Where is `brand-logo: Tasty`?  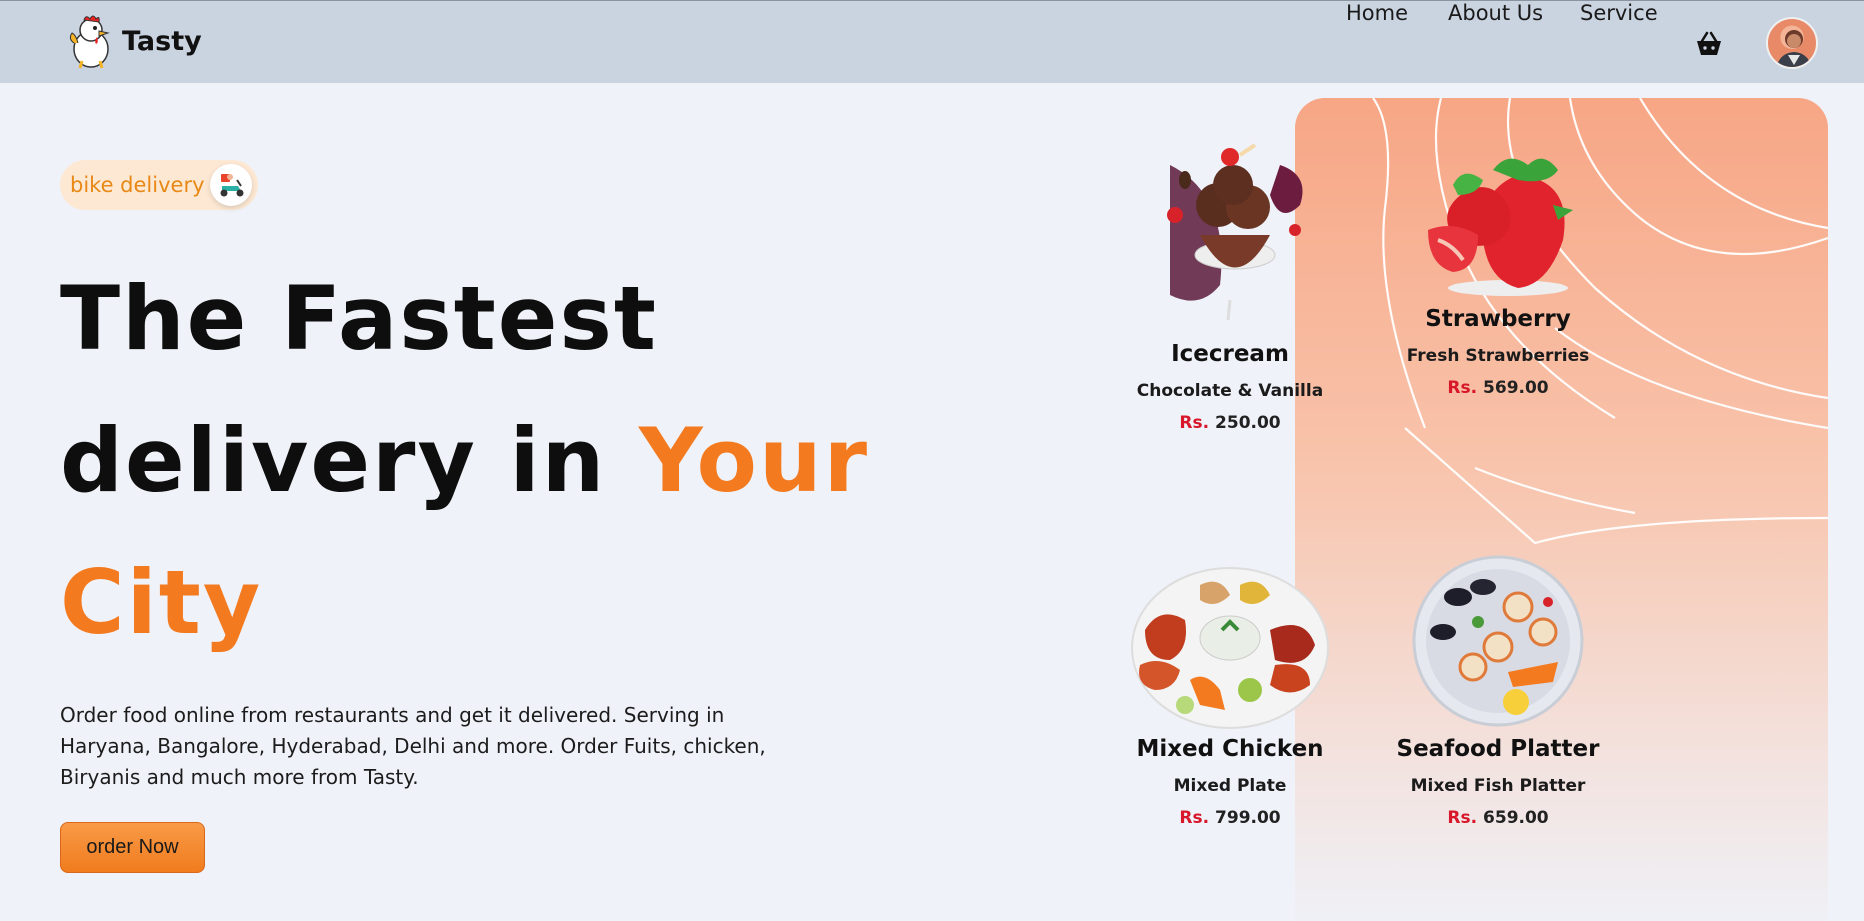 brand-logo: Tasty is located at coordinates (134, 41).